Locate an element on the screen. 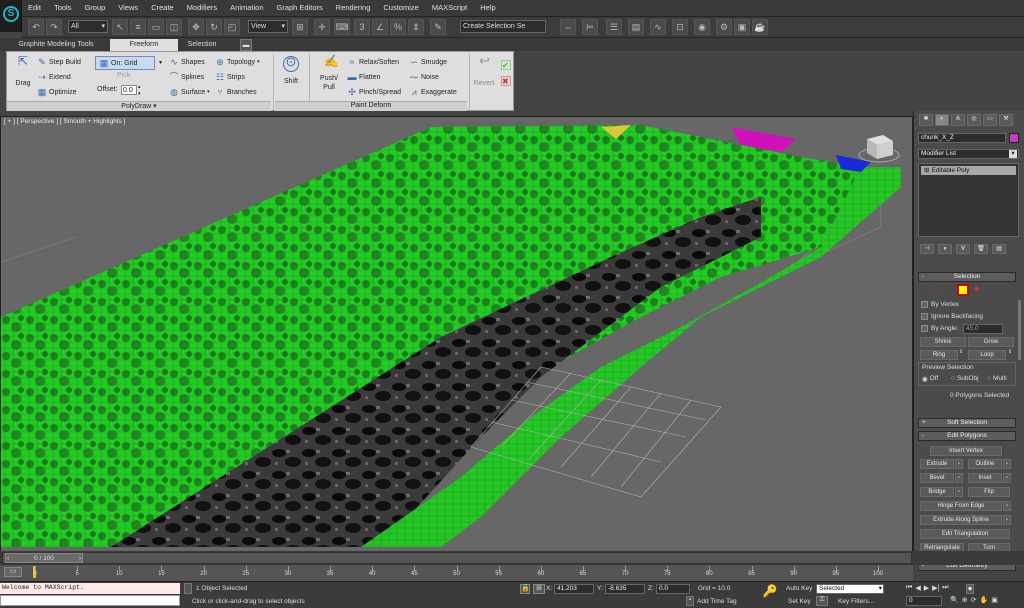 This screenshot has height=608, width=1024. tab-freeform: Freeform is located at coordinates (144, 45).